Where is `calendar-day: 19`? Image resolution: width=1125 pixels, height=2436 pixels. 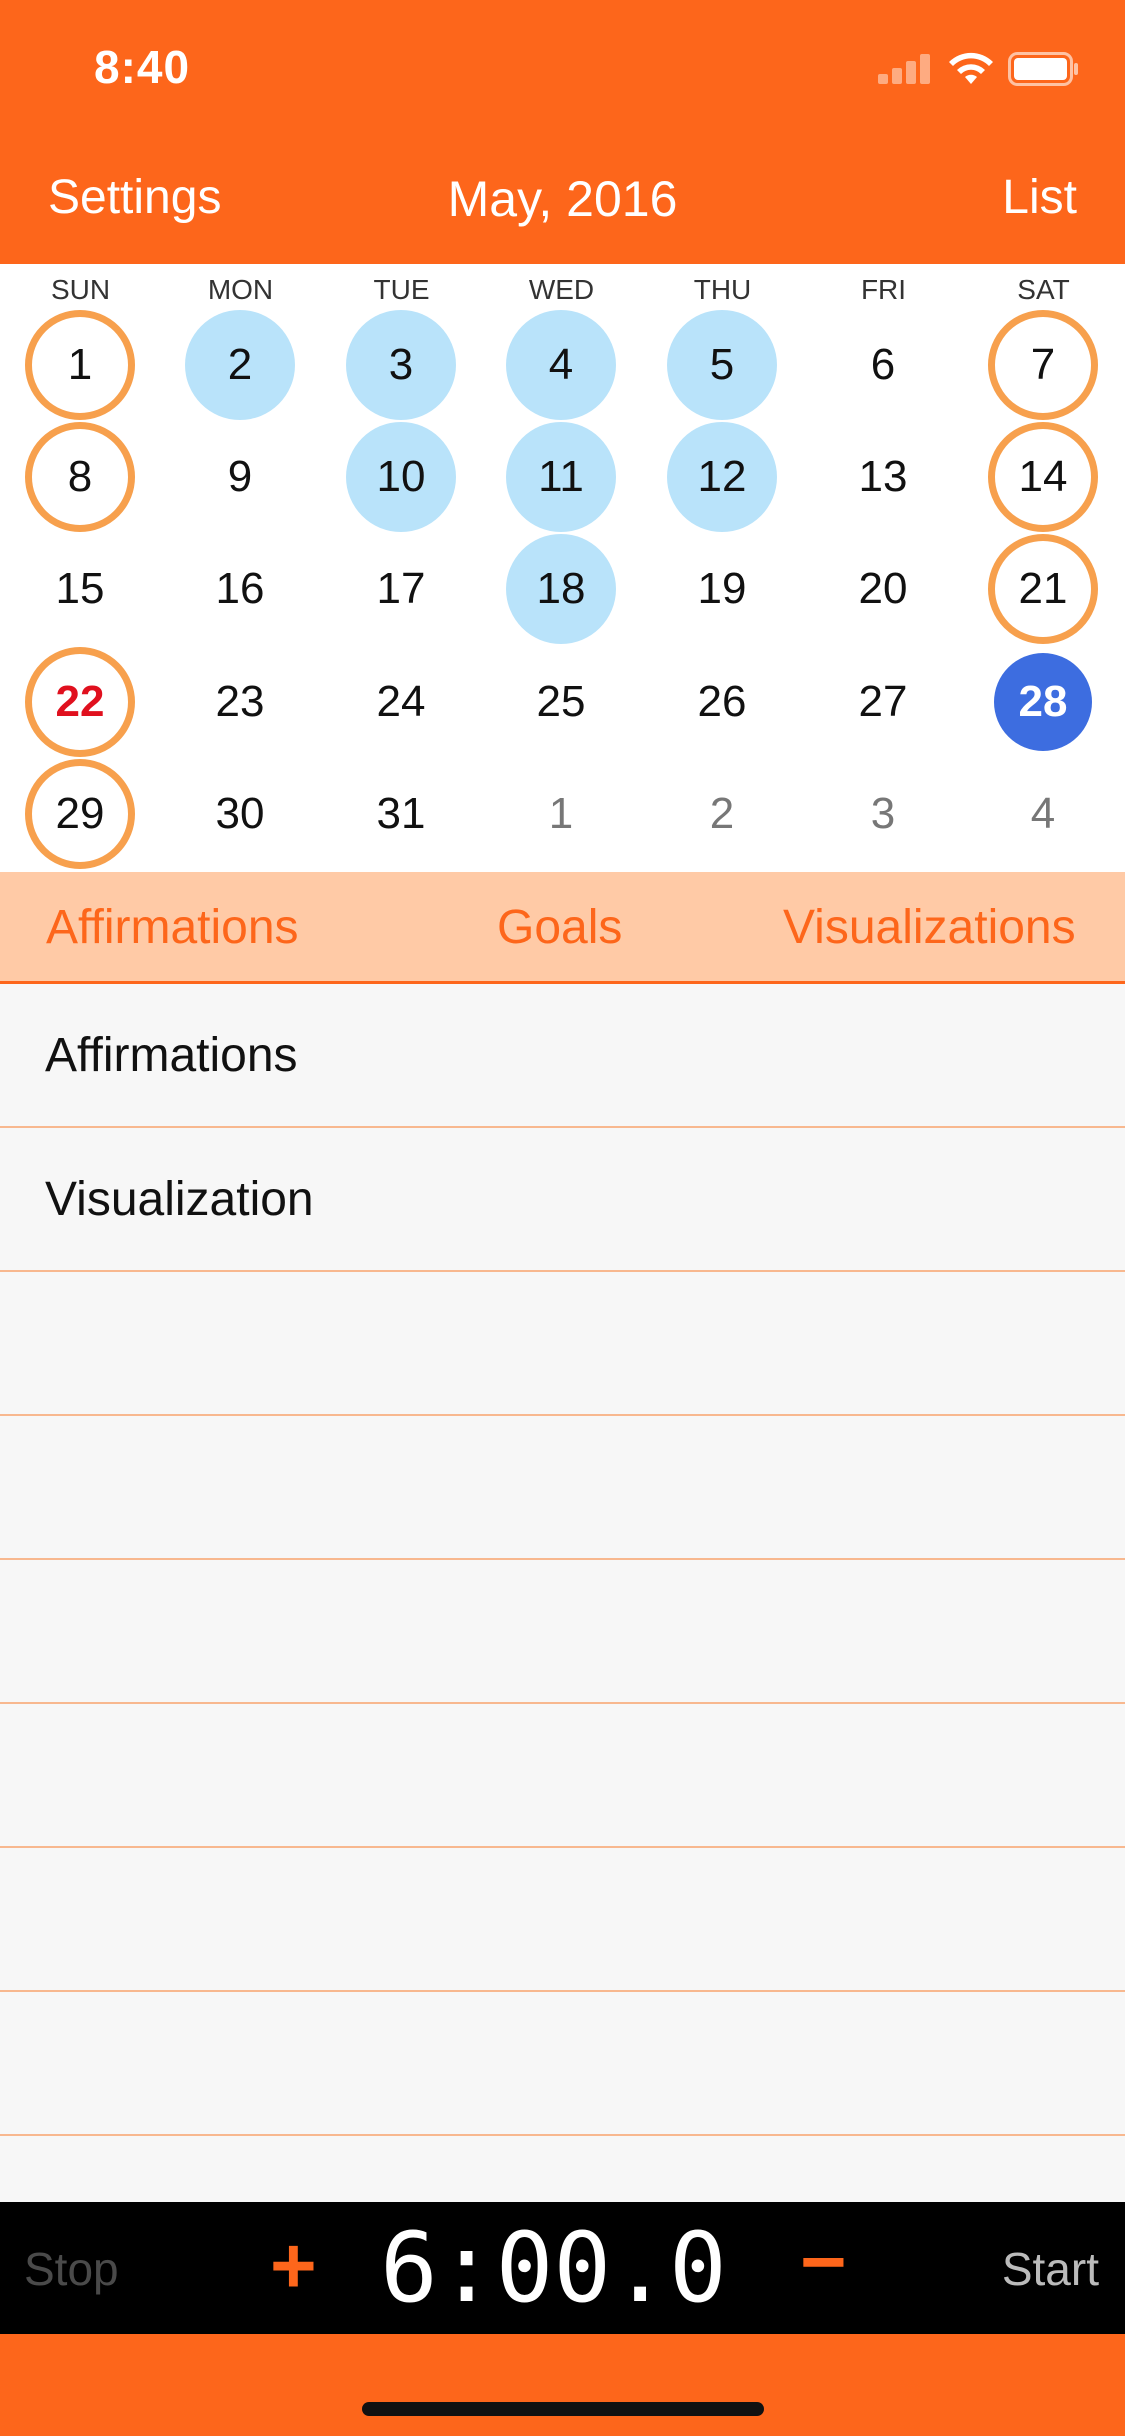
calendar-day: 19 is located at coordinates (722, 589).